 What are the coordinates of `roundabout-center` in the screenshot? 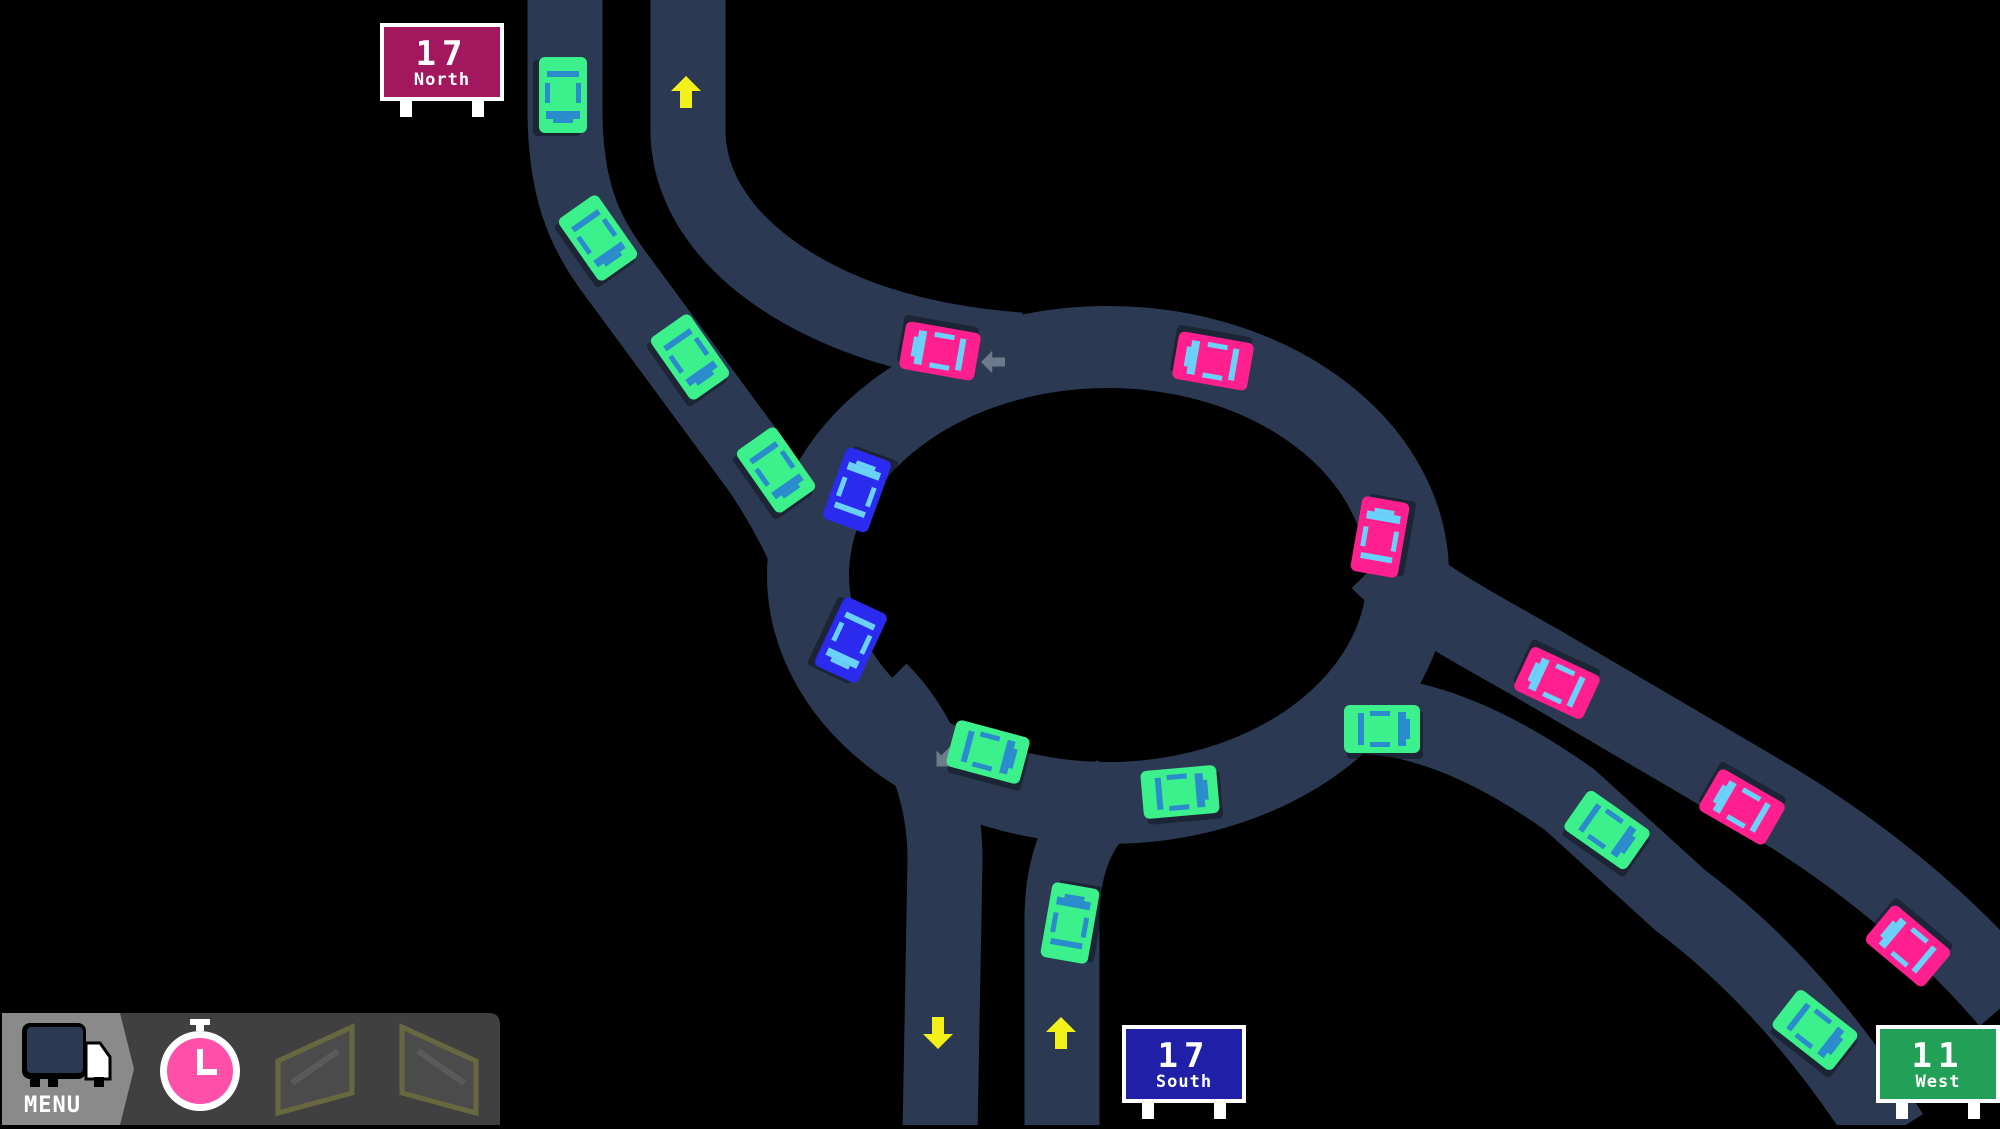 It's located at (1110, 568).